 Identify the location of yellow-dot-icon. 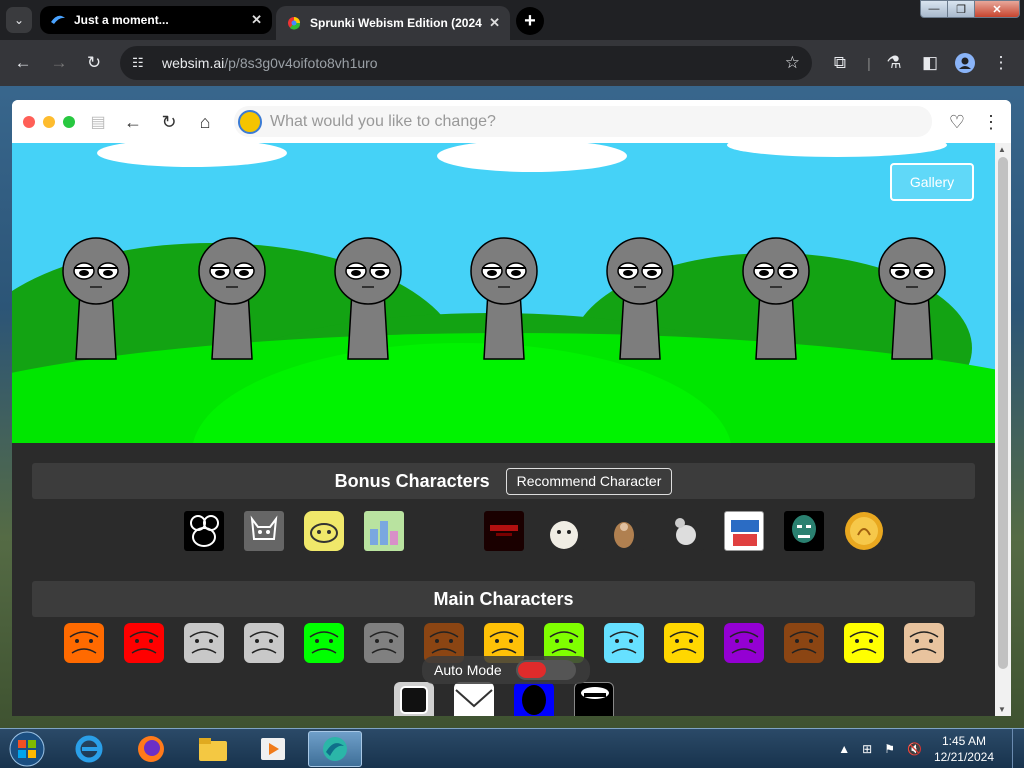
(49, 122).